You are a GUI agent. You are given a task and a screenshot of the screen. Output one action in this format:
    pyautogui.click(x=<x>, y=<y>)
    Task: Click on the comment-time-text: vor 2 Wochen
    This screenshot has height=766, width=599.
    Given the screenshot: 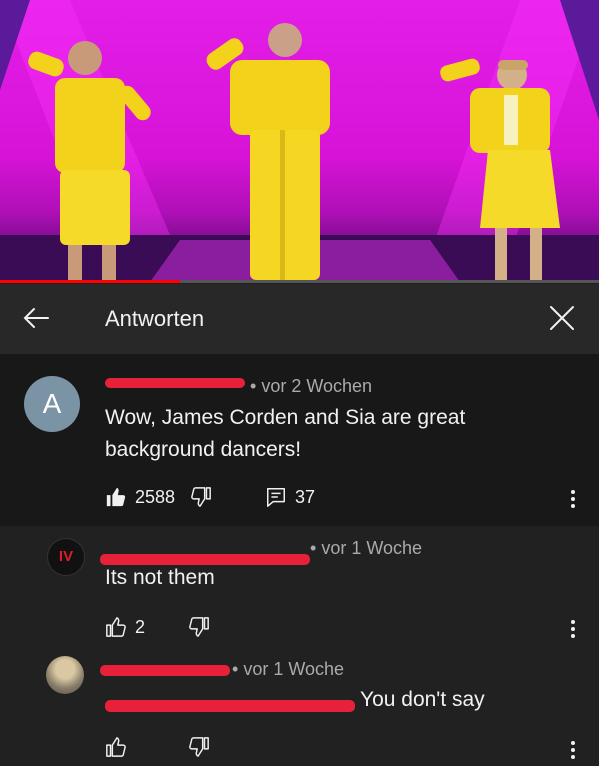 What is the action you would take?
    pyautogui.click(x=317, y=386)
    